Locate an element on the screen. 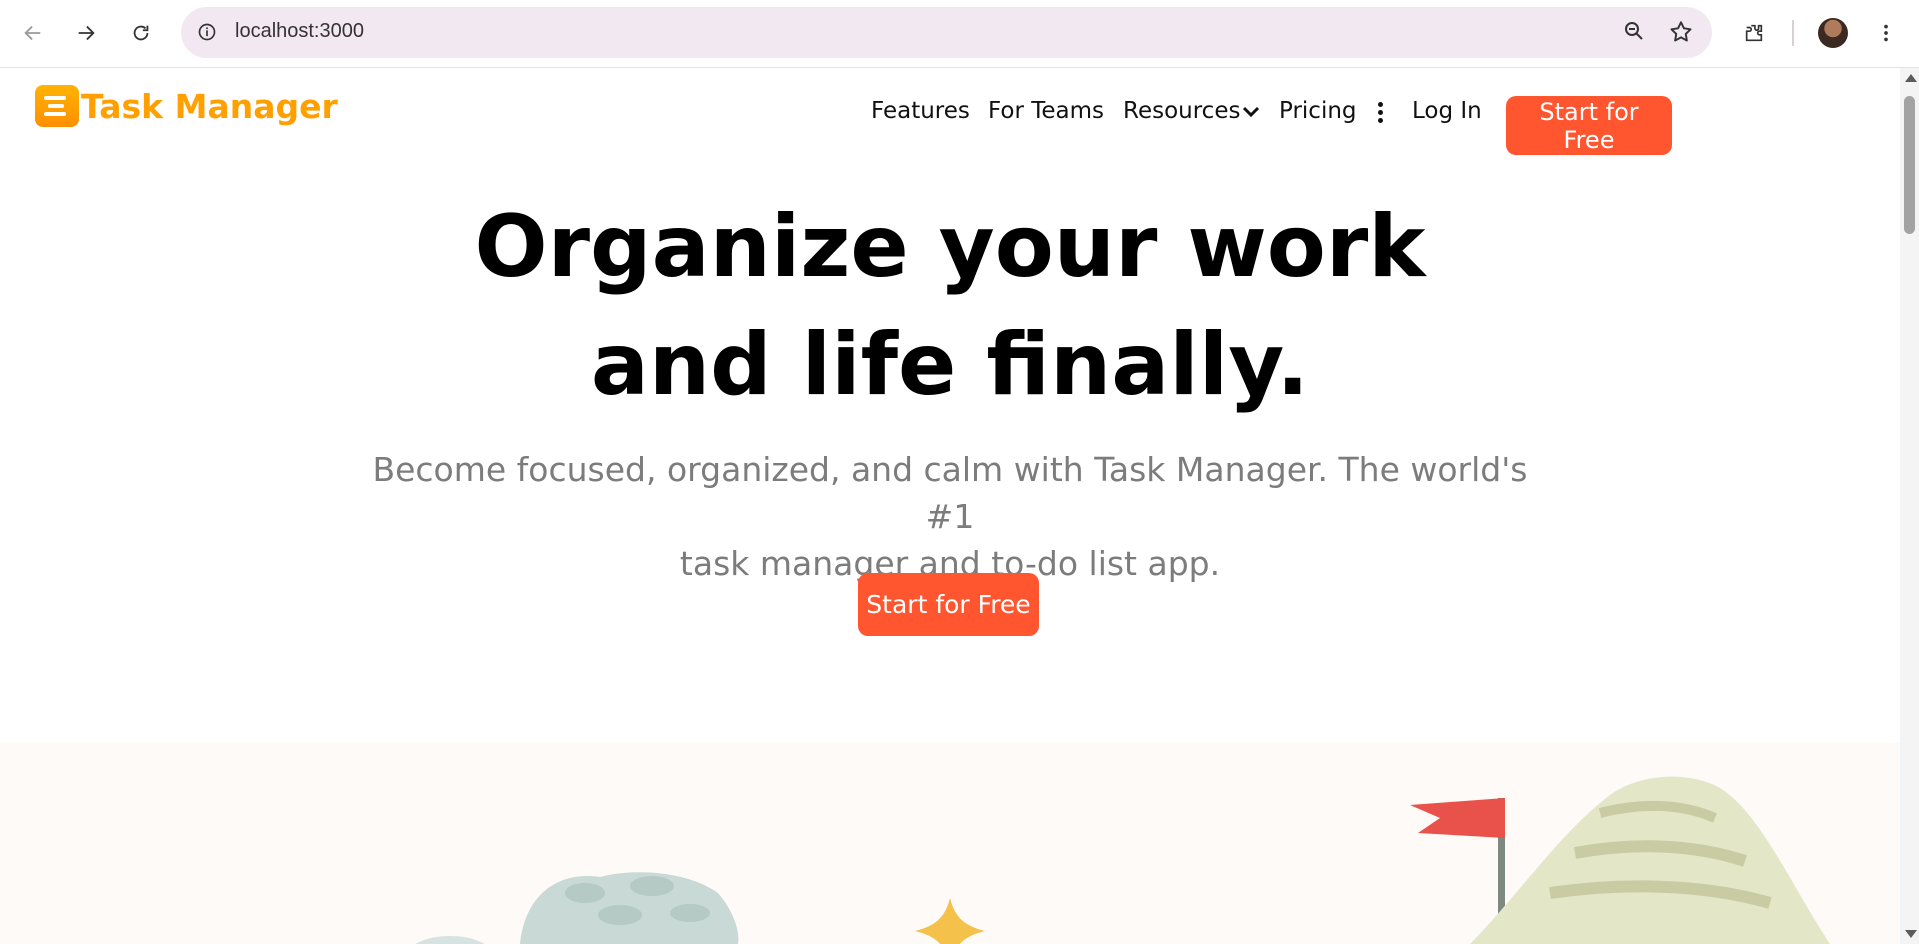 This screenshot has height=944, width=1919. hero-title-line-1: Organize your work is located at coordinates (950, 247).